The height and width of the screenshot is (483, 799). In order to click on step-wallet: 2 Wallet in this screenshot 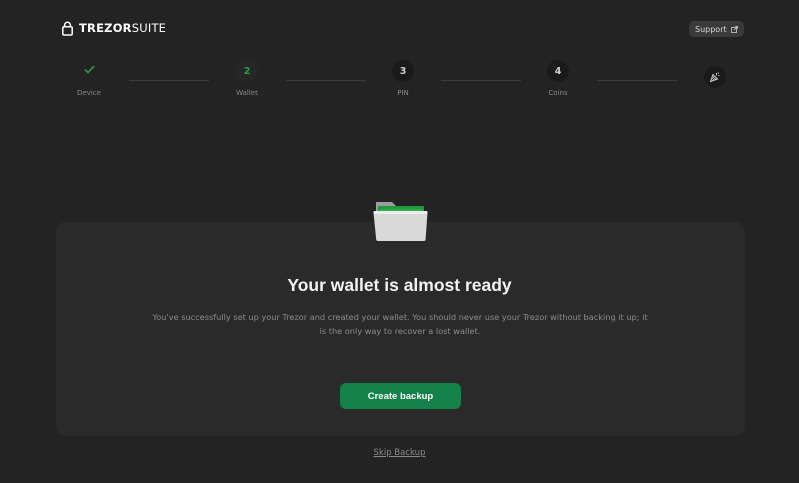, I will do `click(247, 78)`.